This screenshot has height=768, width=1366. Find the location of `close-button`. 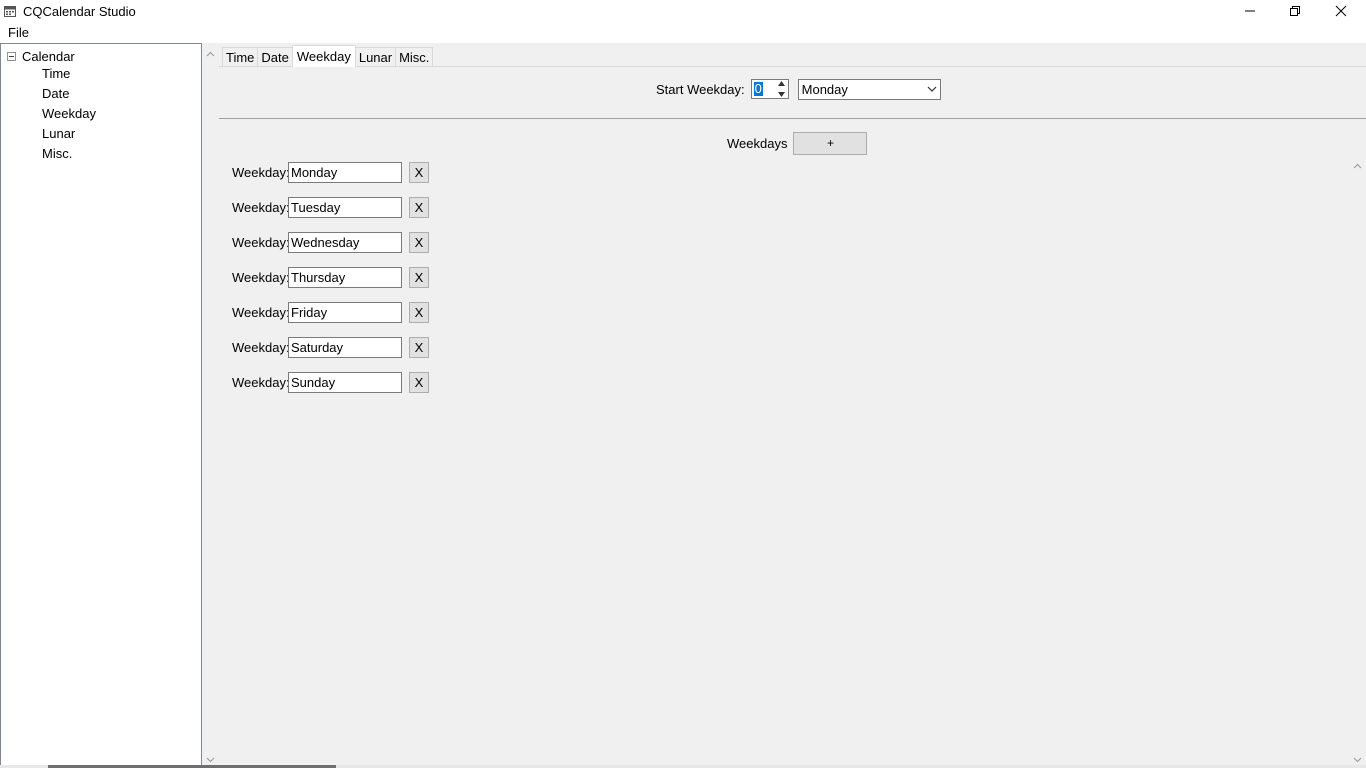

close-button is located at coordinates (1341, 11).